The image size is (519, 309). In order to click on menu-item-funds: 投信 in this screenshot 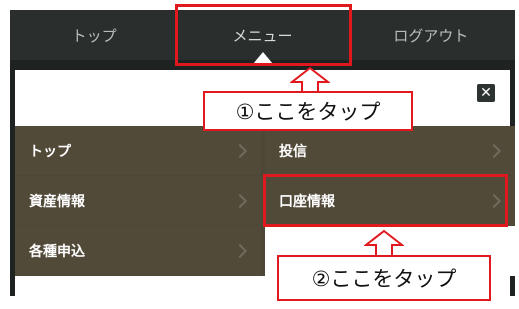, I will do `click(390, 150)`.